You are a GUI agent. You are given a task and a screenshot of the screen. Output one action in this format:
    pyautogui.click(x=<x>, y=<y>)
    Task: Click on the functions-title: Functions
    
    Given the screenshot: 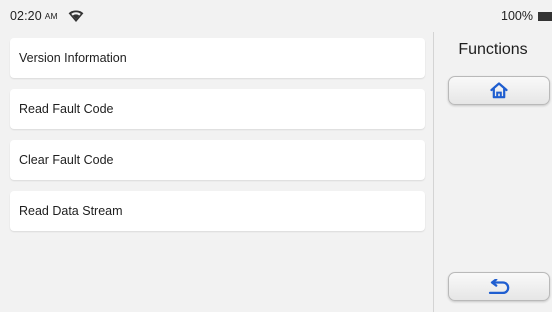 What is the action you would take?
    pyautogui.click(x=493, y=49)
    